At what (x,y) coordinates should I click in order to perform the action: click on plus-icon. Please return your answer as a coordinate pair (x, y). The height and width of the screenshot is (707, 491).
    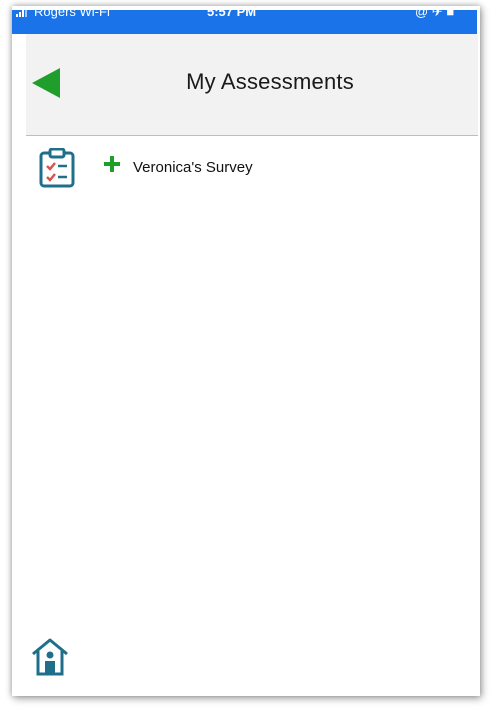
    Looking at the image, I should click on (112, 164).